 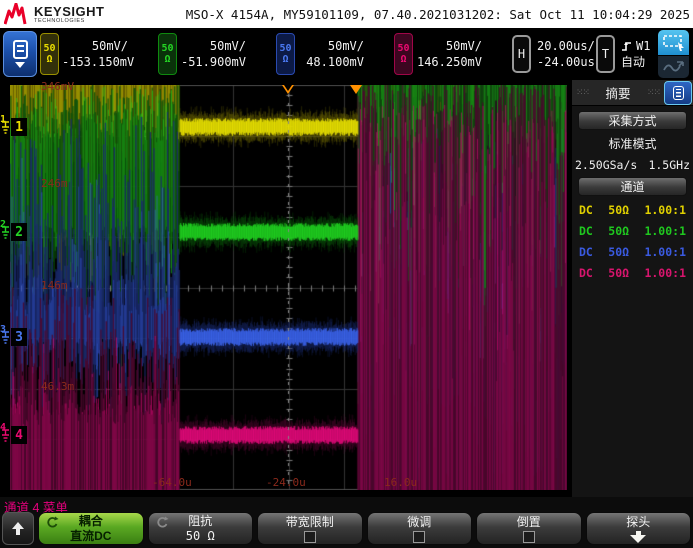 I want to click on channel-4-scale: 50mV/, so click(x=463, y=46).